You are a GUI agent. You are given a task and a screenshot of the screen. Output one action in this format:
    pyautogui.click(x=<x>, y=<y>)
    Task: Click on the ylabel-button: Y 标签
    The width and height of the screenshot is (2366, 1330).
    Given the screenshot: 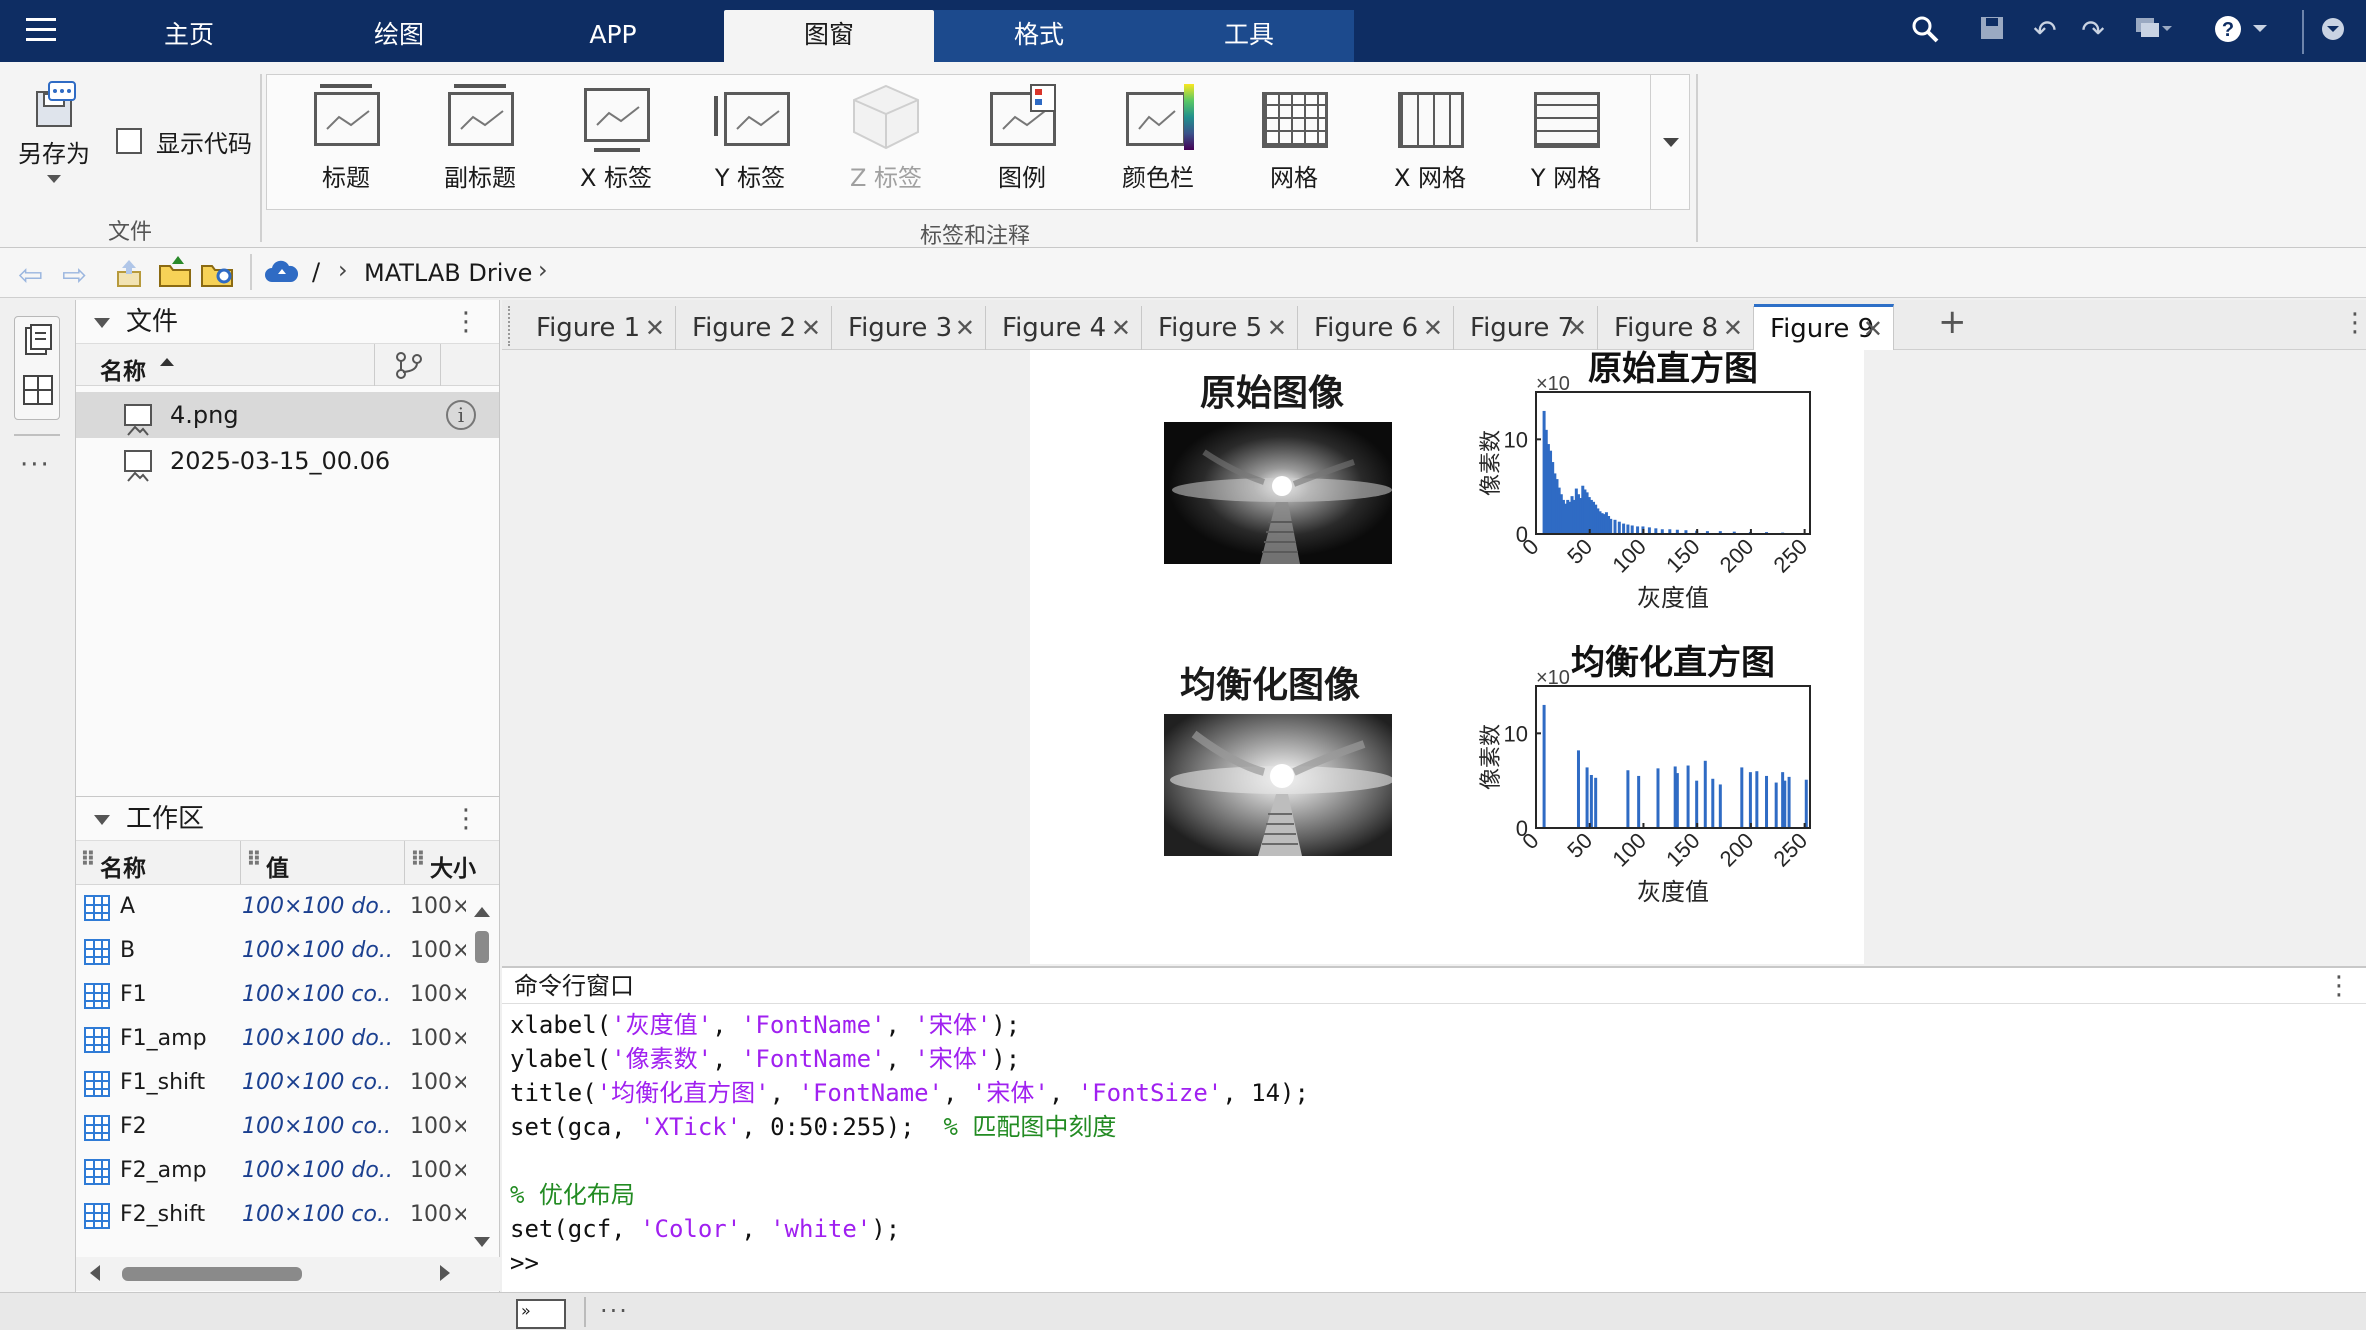 What is the action you would take?
    pyautogui.click(x=750, y=138)
    